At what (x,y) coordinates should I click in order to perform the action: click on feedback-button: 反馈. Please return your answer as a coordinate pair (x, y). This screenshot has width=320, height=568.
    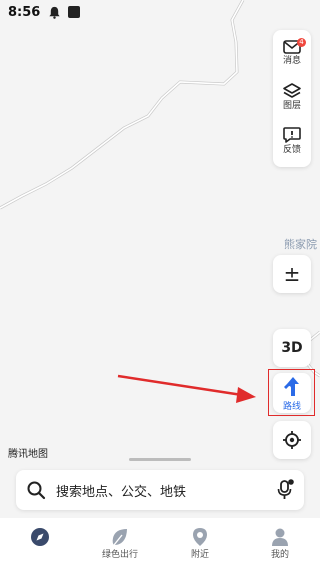
    Looking at the image, I should click on (292, 144).